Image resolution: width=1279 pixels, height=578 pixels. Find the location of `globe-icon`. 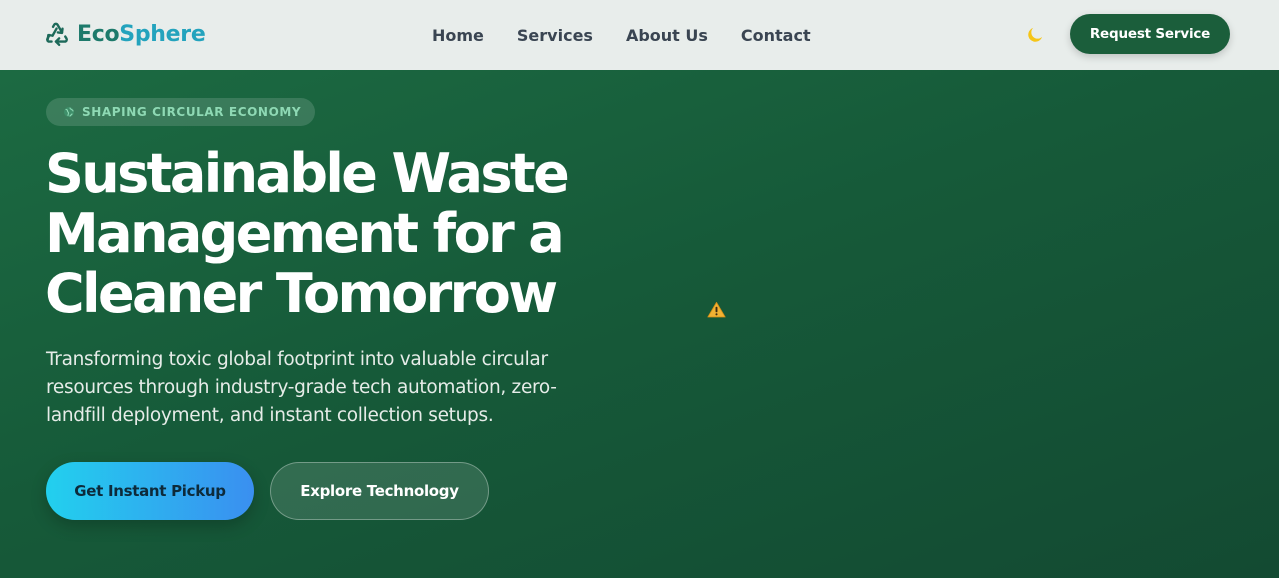

globe-icon is located at coordinates (69, 112).